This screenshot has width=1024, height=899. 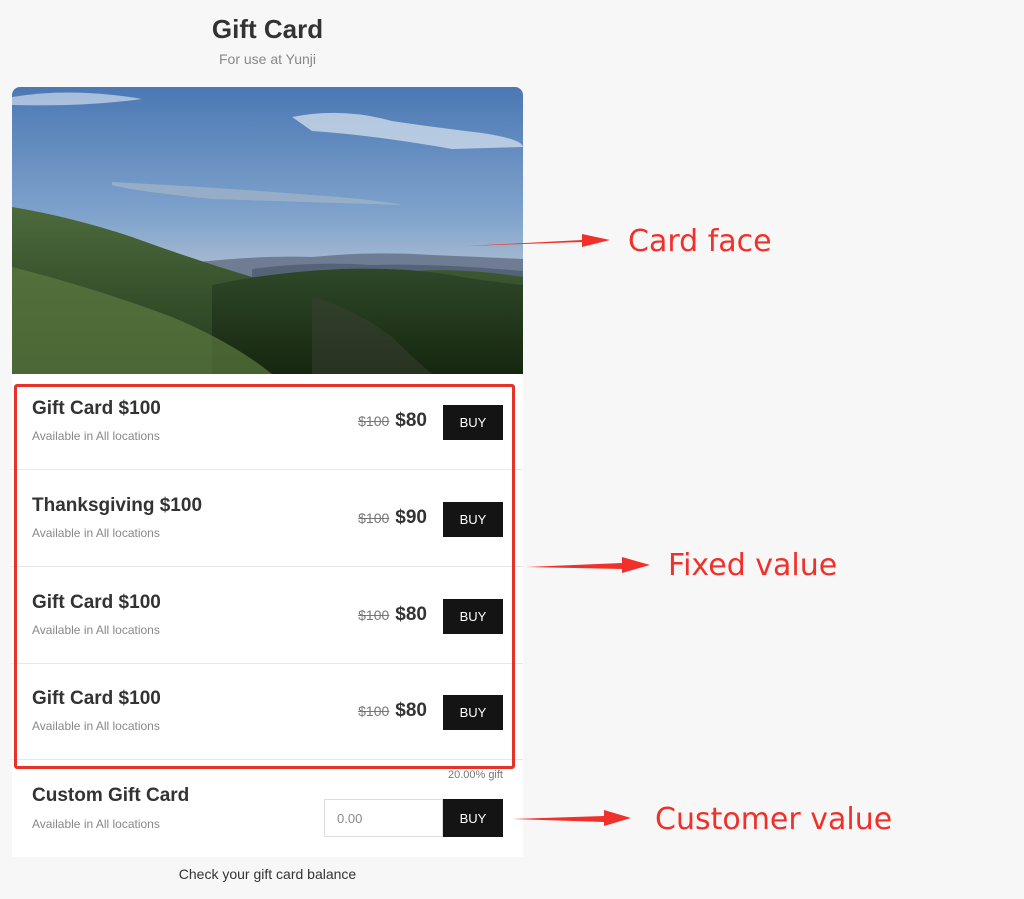 What do you see at coordinates (96, 824) in the screenshot?
I see `custom-card-location: Available in All locations` at bounding box center [96, 824].